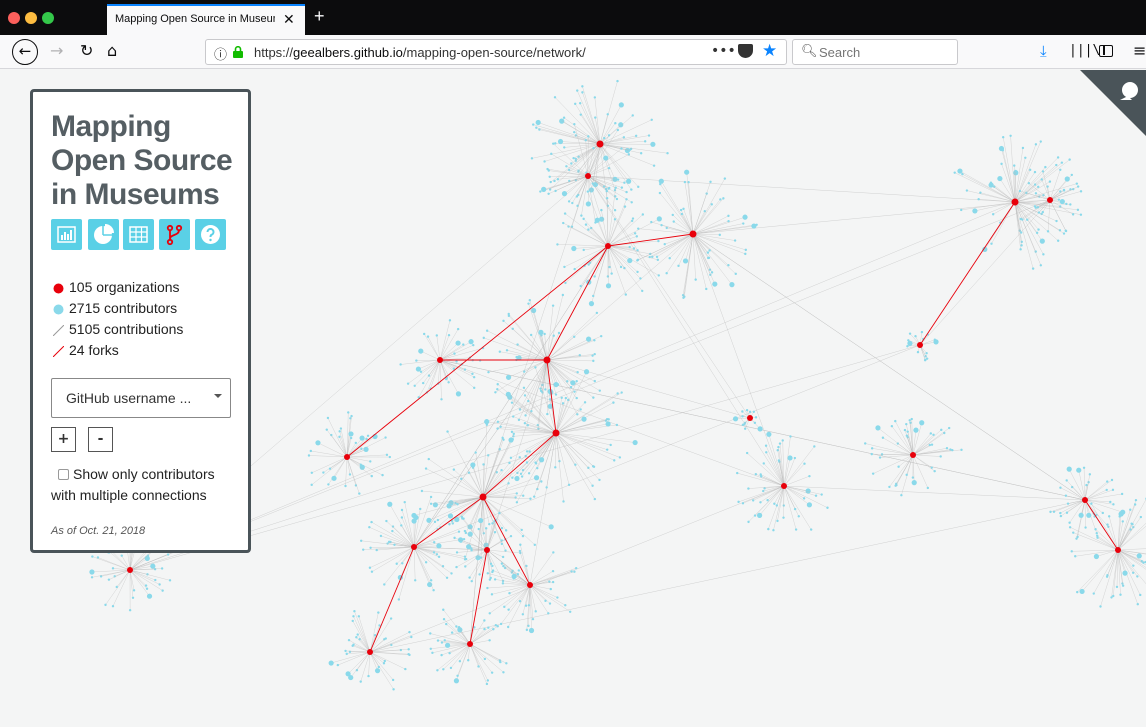  I want to click on help-button, so click(210, 234).